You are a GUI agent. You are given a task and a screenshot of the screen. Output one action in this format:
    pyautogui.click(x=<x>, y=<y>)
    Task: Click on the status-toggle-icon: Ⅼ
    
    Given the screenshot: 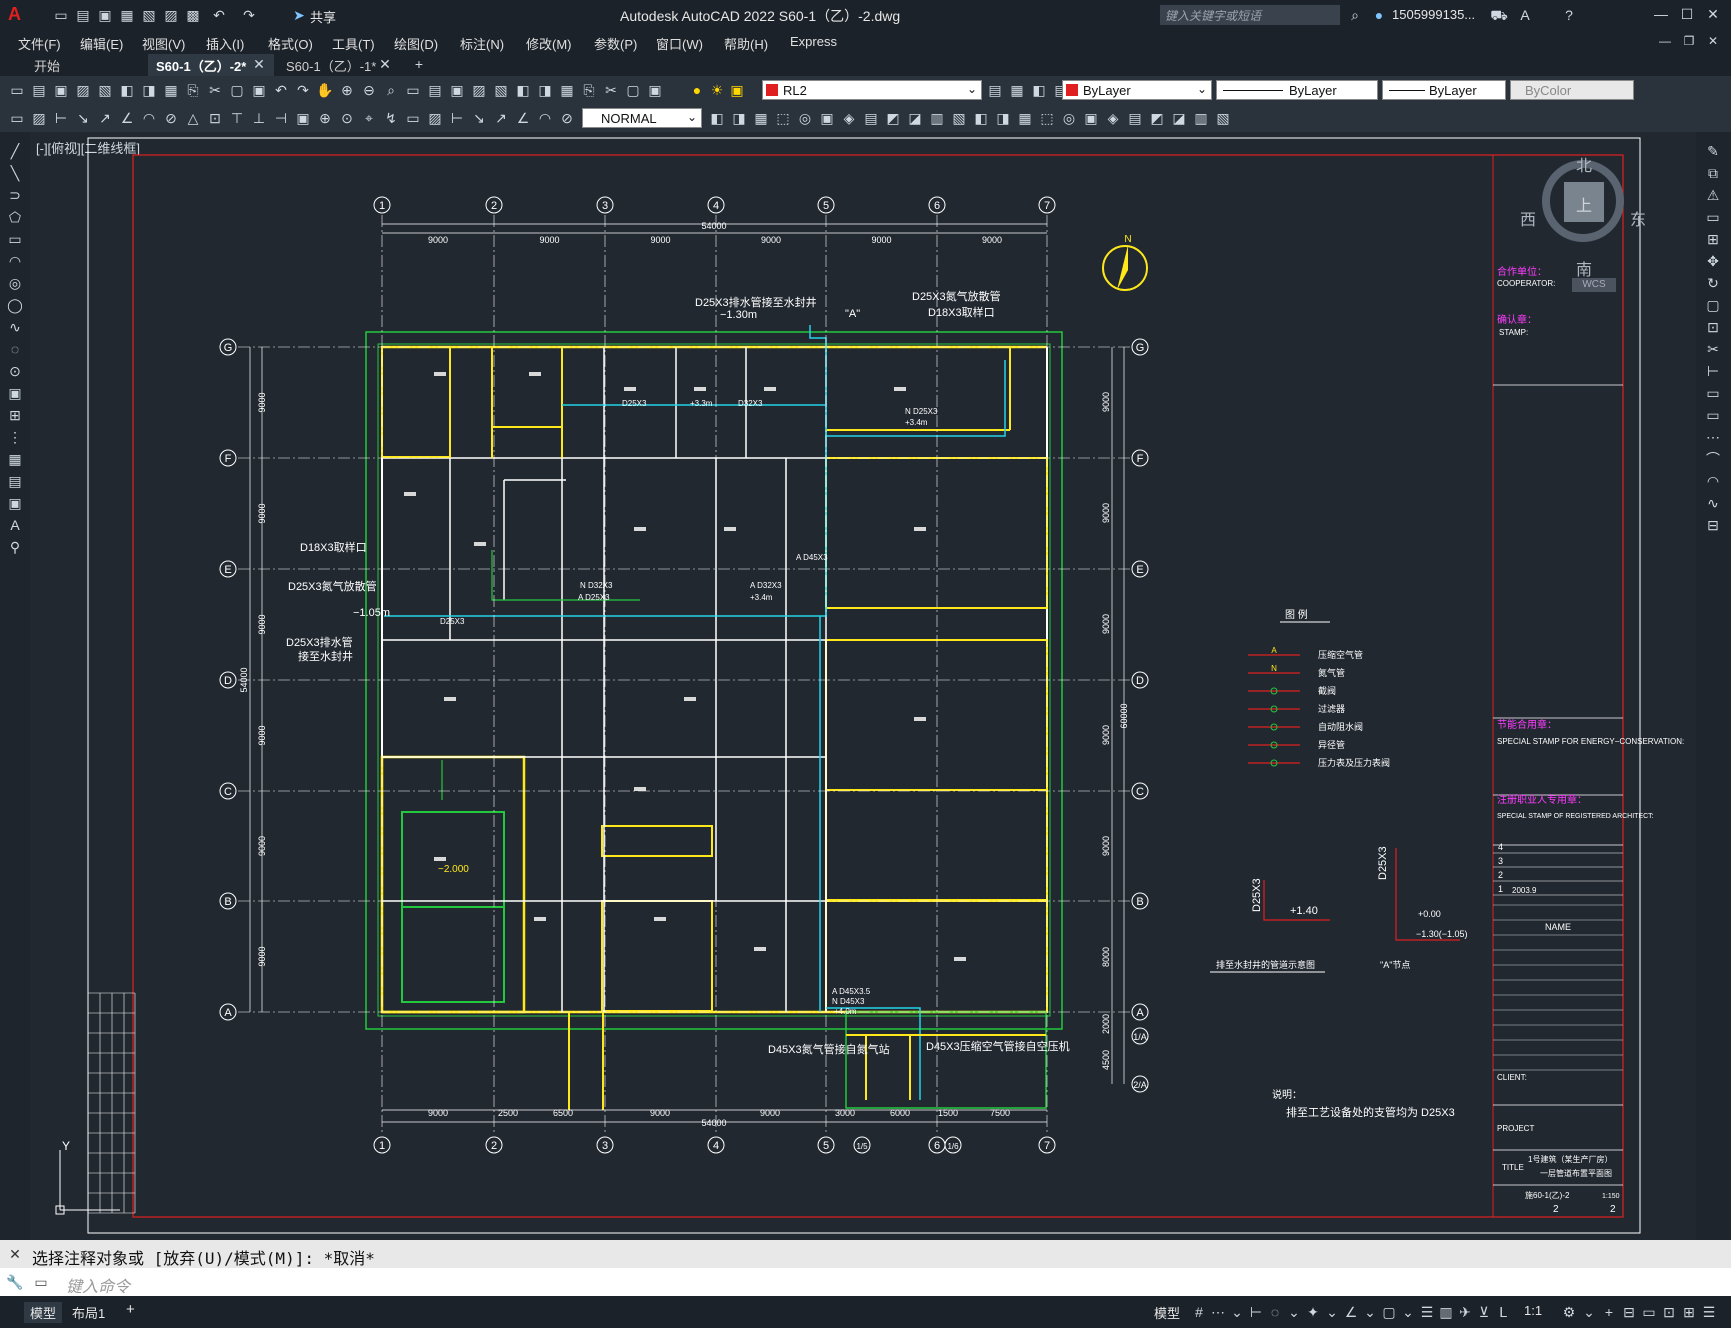 What is the action you would take?
    pyautogui.click(x=1503, y=1312)
    